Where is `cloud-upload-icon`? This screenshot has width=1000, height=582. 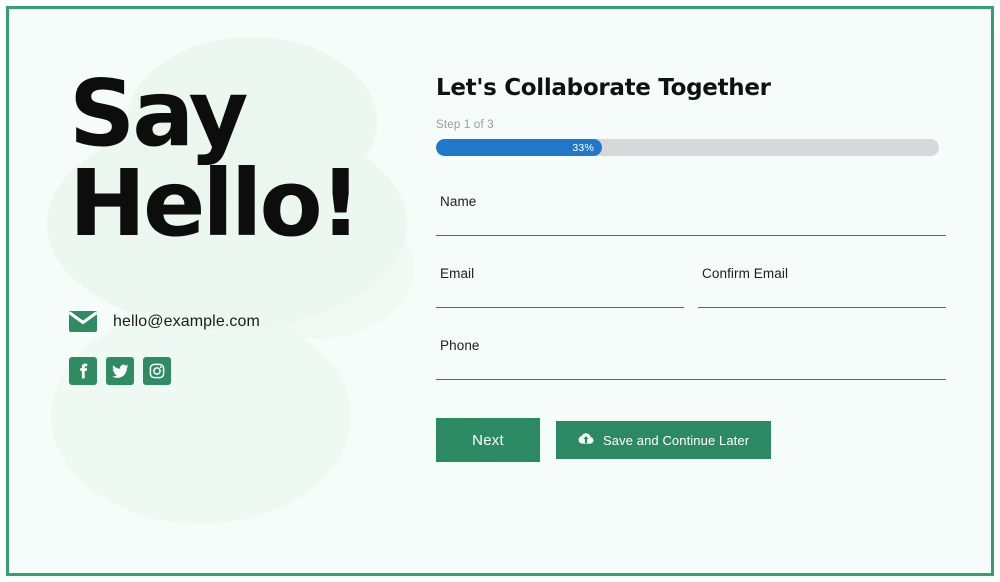
cloud-upload-icon is located at coordinates (586, 440).